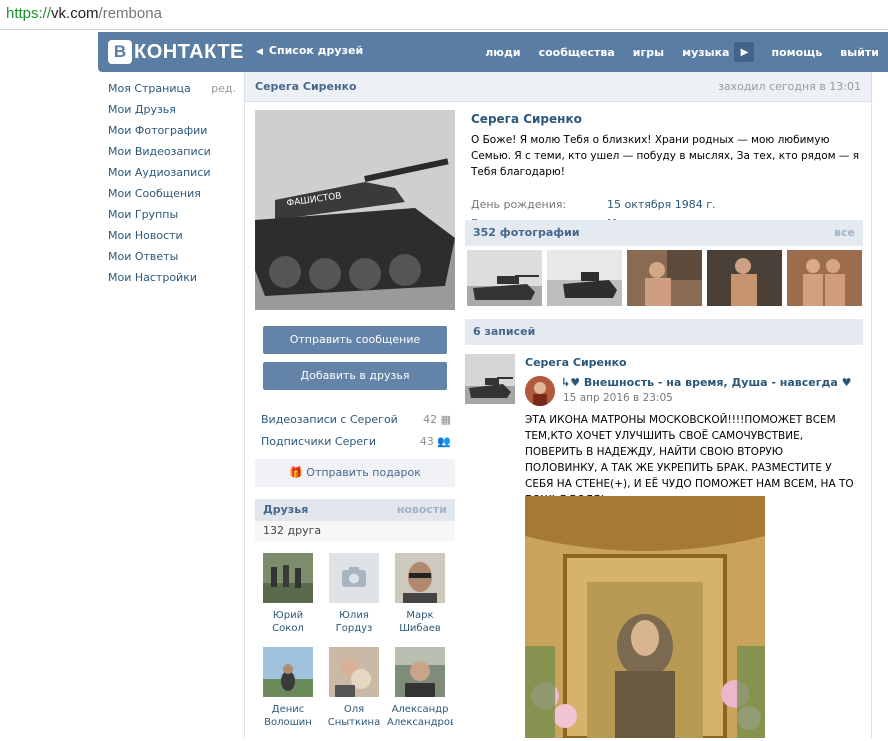 The image size is (888, 741). What do you see at coordinates (223, 92) in the screenshot?
I see `edit-link: ред.` at bounding box center [223, 92].